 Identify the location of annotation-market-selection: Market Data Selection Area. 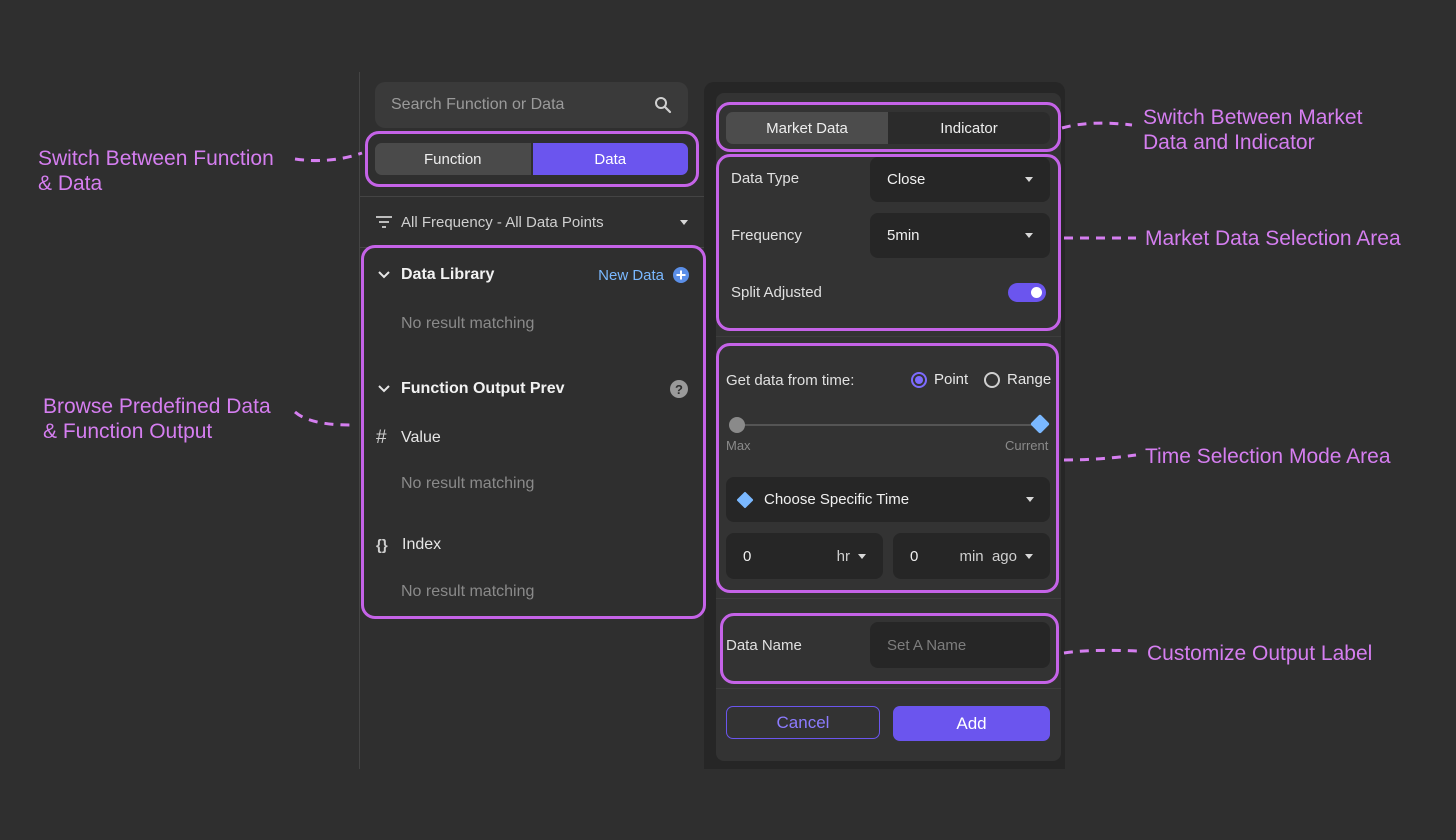
(1273, 238).